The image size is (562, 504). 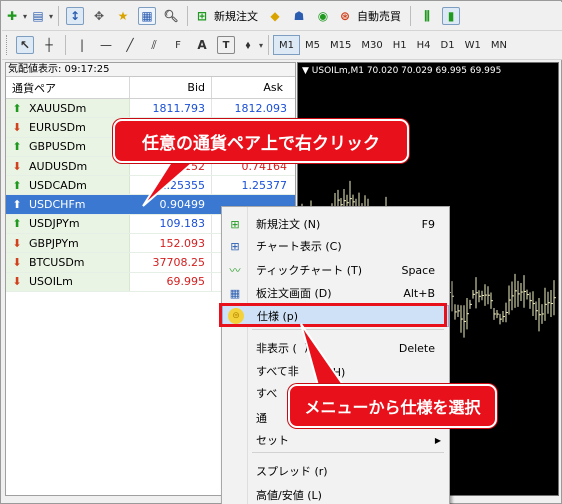 I want to click on shapes-tool: ⬧, so click(x=251, y=45).